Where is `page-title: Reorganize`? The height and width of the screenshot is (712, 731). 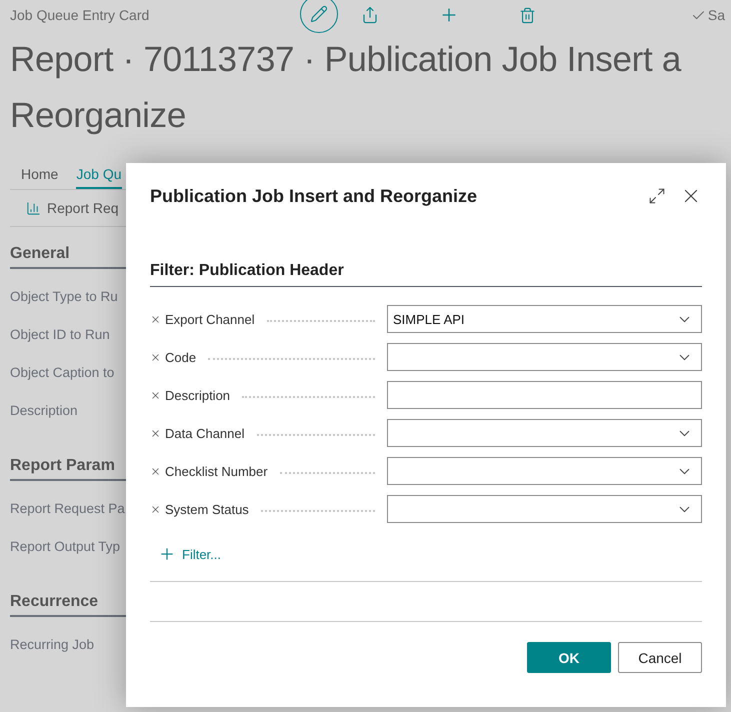 page-title: Reorganize is located at coordinates (98, 116).